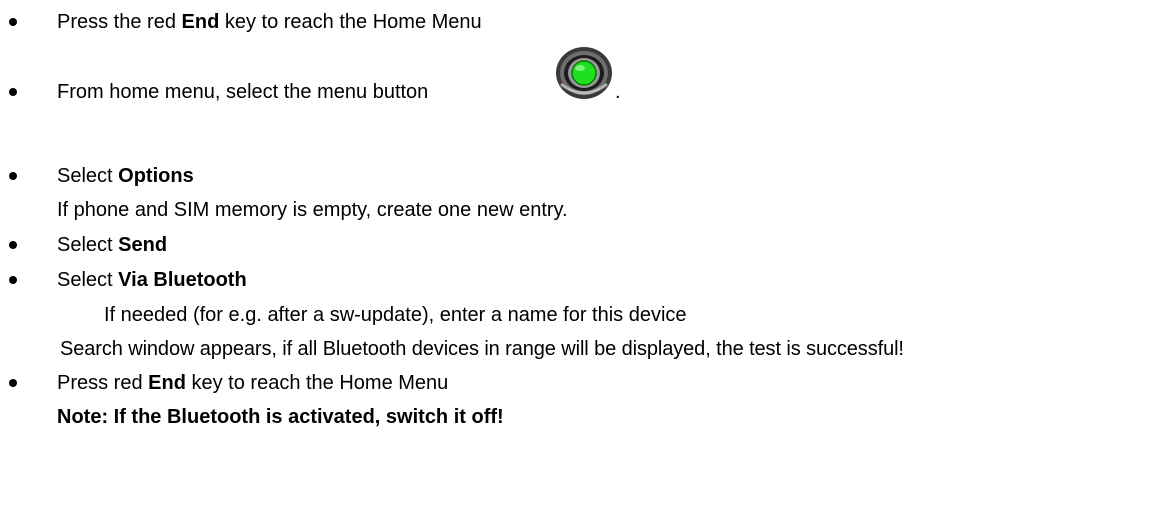  What do you see at coordinates (156, 176) in the screenshot?
I see `menu-options: Options` at bounding box center [156, 176].